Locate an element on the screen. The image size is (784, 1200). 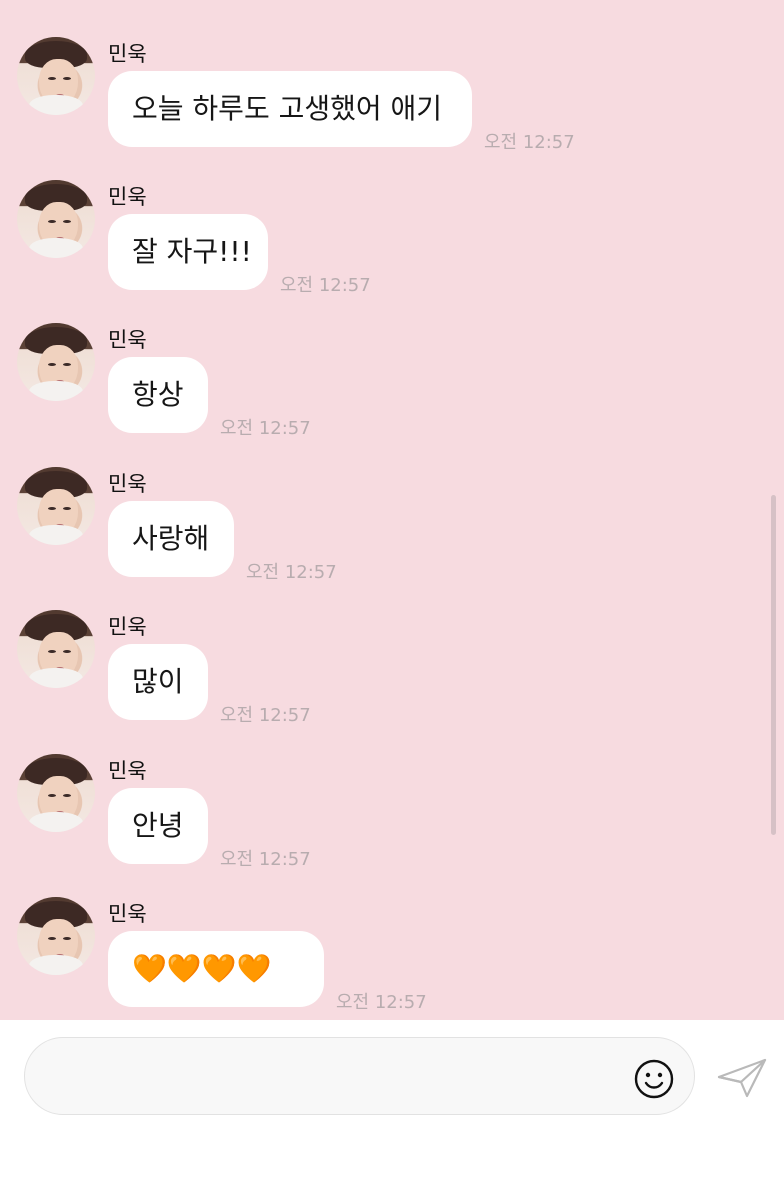
message-row: 민욱 안녕 오전 12:57 is located at coordinates (392, 825).